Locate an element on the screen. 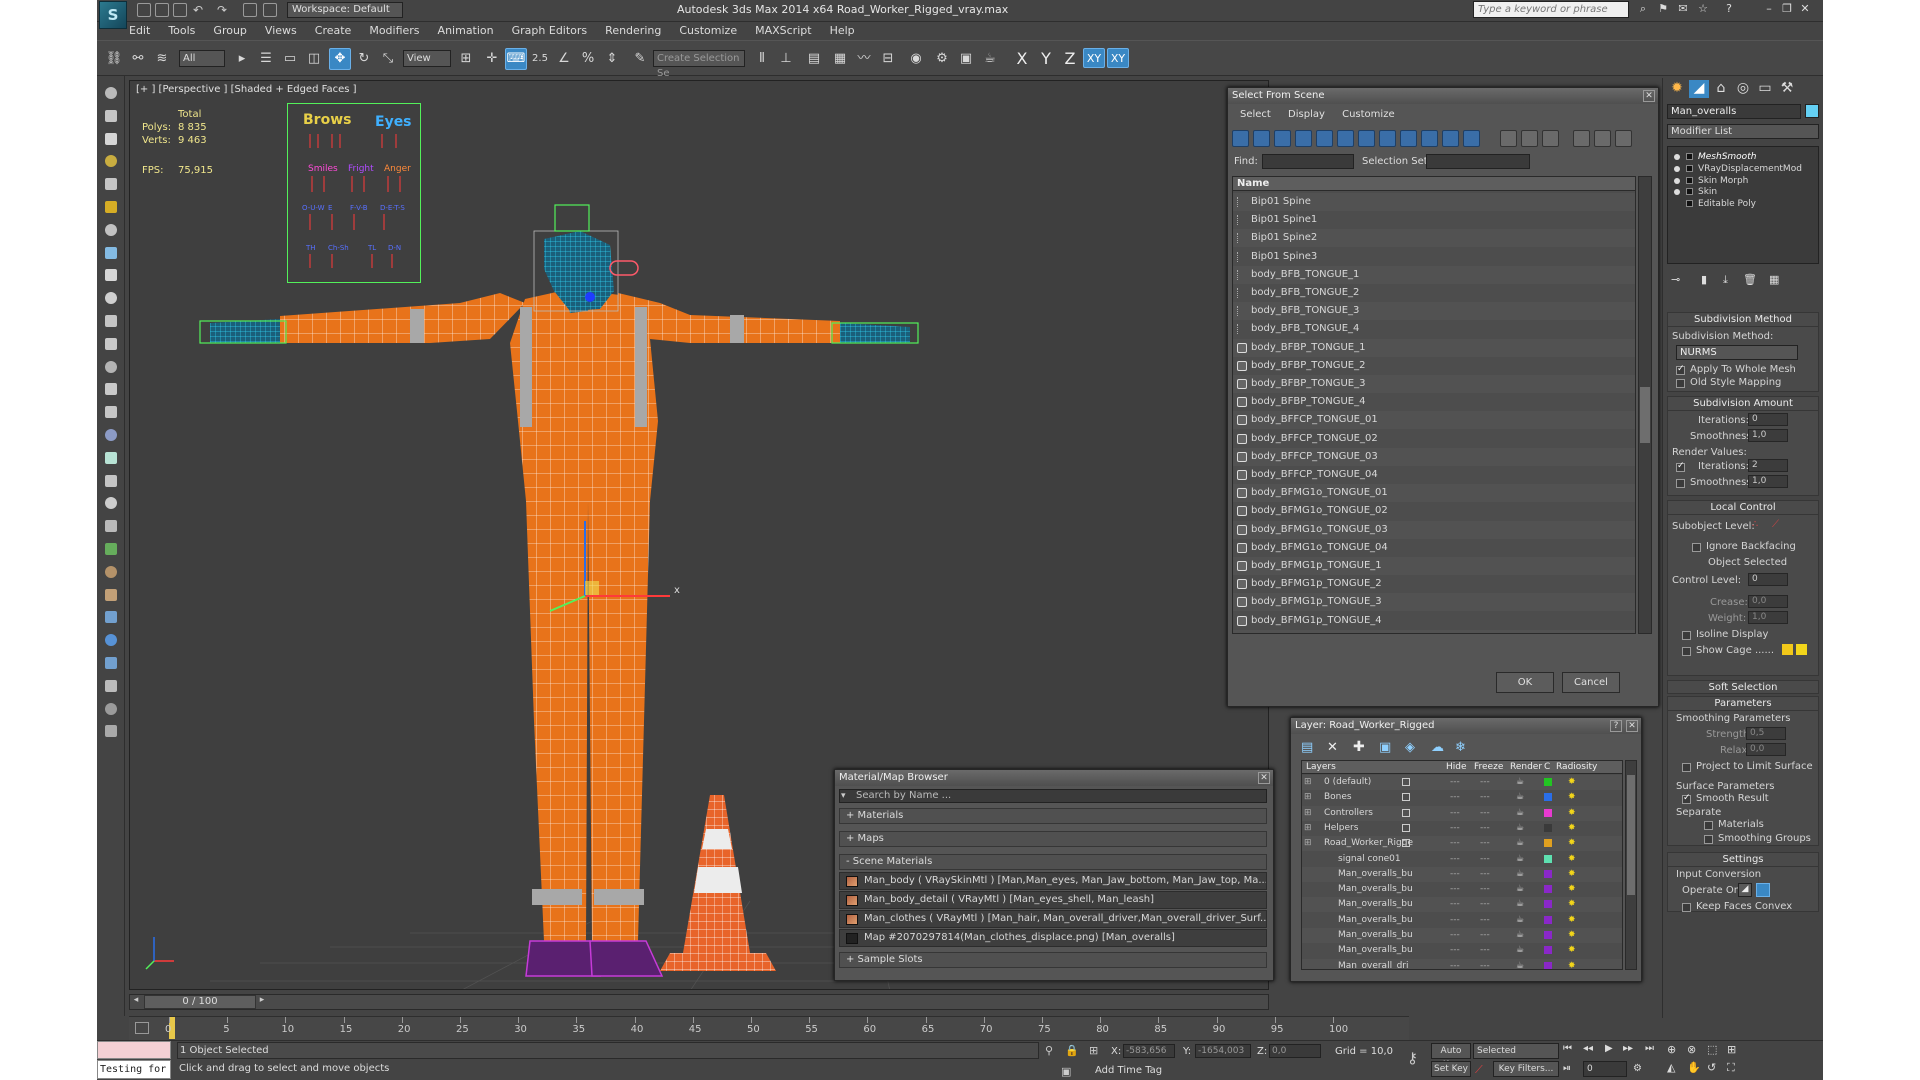  redo-icon: ↷ is located at coordinates (224, 10).